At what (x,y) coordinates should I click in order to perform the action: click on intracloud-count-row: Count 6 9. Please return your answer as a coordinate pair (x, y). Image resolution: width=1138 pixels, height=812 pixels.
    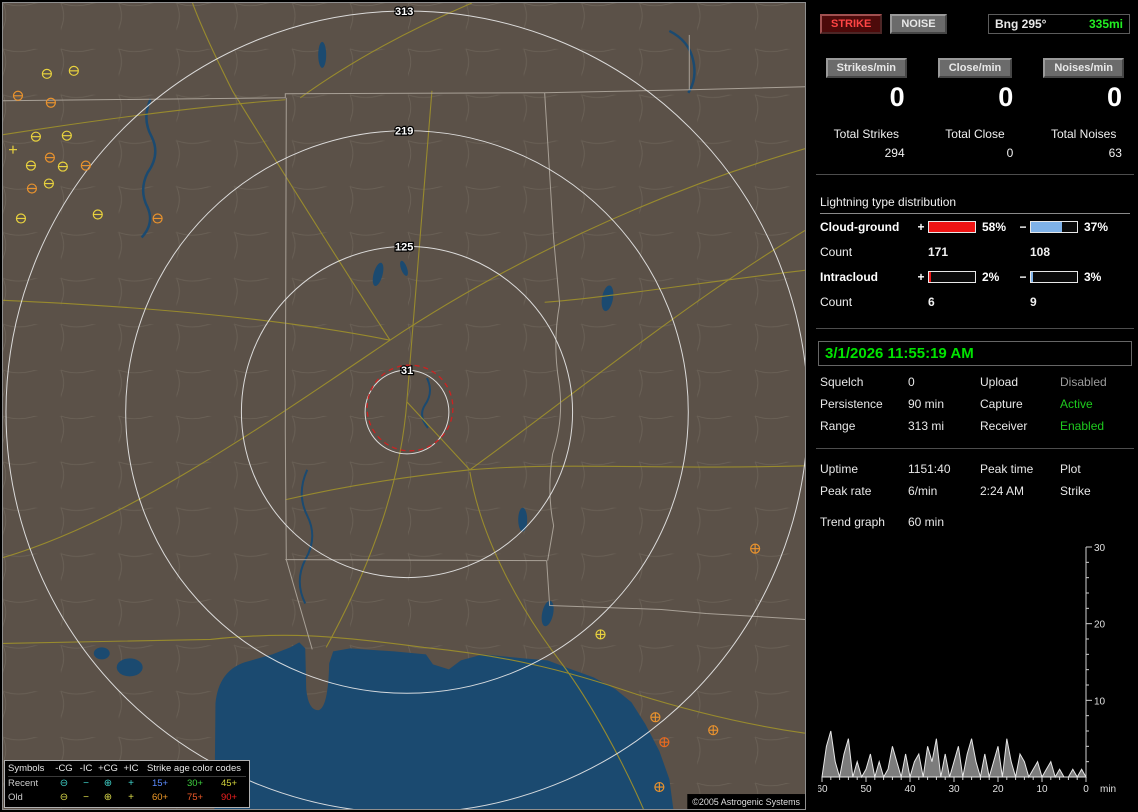
    Looking at the image, I should click on (975, 301).